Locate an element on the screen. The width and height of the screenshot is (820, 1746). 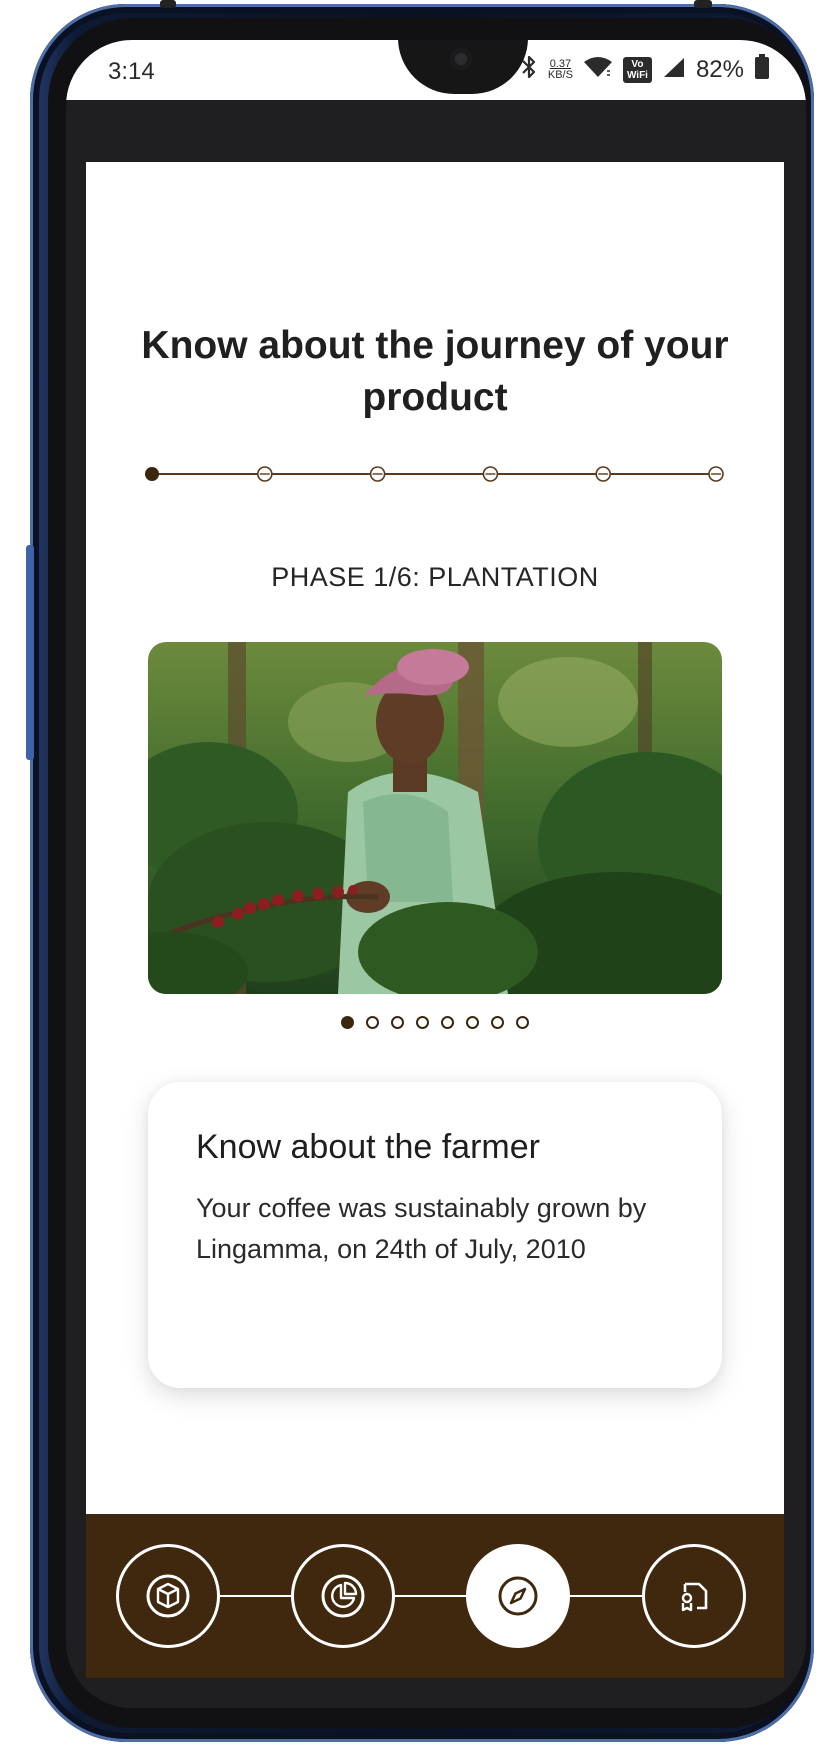
network-speed-value: 0.37 is located at coordinates (560, 63).